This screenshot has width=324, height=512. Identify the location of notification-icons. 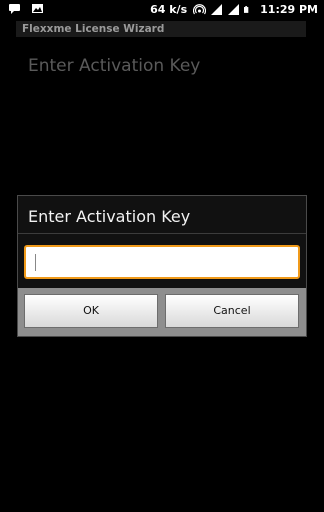
(26, 8).